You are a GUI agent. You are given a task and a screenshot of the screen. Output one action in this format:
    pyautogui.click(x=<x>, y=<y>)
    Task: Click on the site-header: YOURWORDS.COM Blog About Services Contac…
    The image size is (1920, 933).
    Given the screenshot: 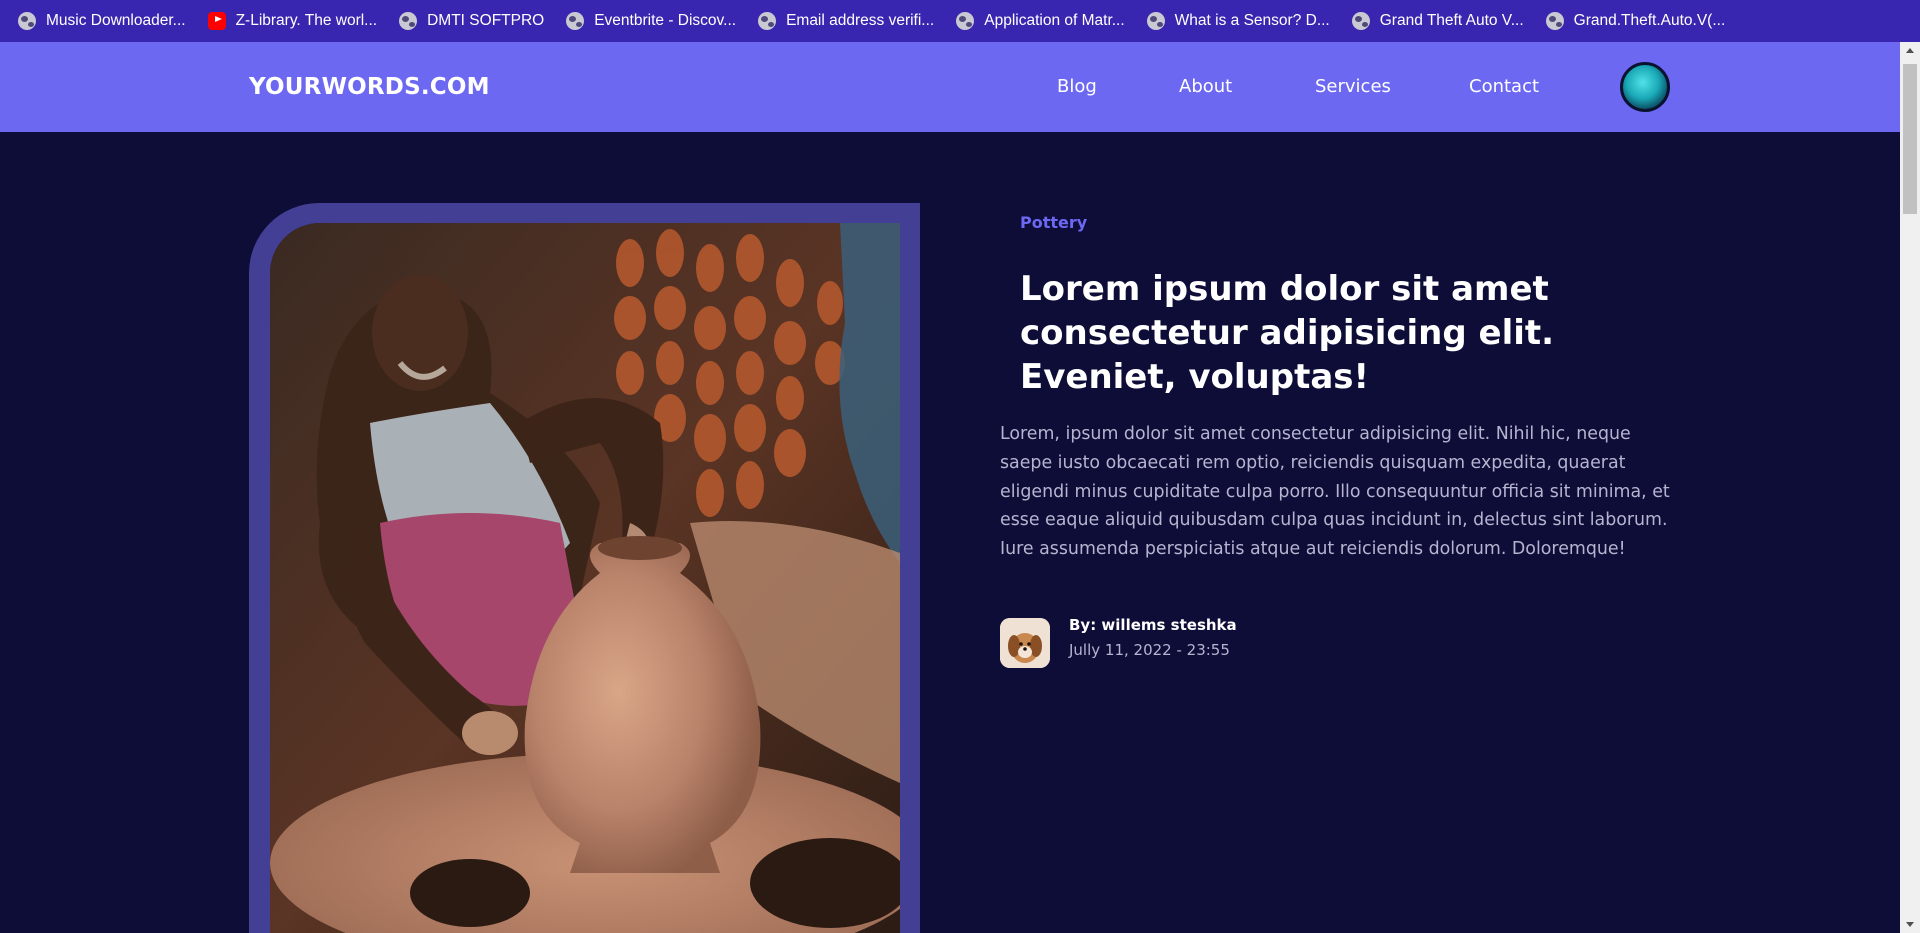 What is the action you would take?
    pyautogui.click(x=950, y=87)
    